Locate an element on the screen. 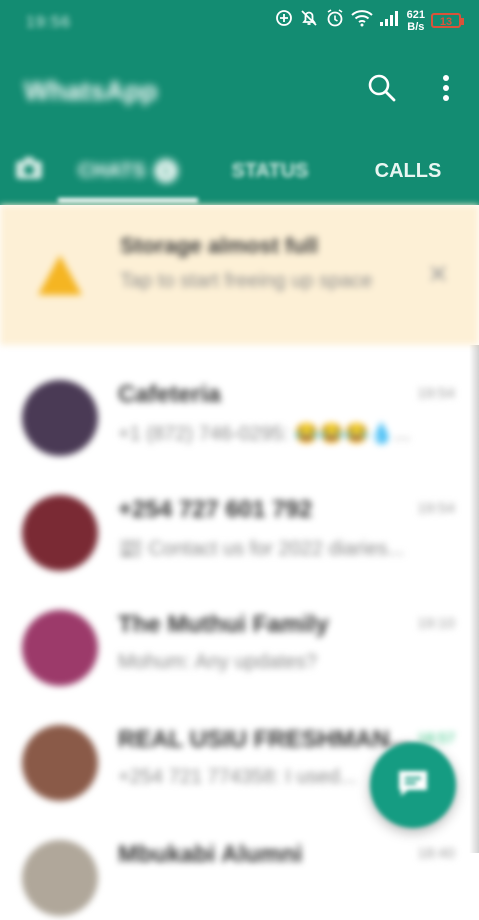 This screenshot has width=479, height=920. status-bar: 19:56 621 B/s 13 is located at coordinates (239, 24).